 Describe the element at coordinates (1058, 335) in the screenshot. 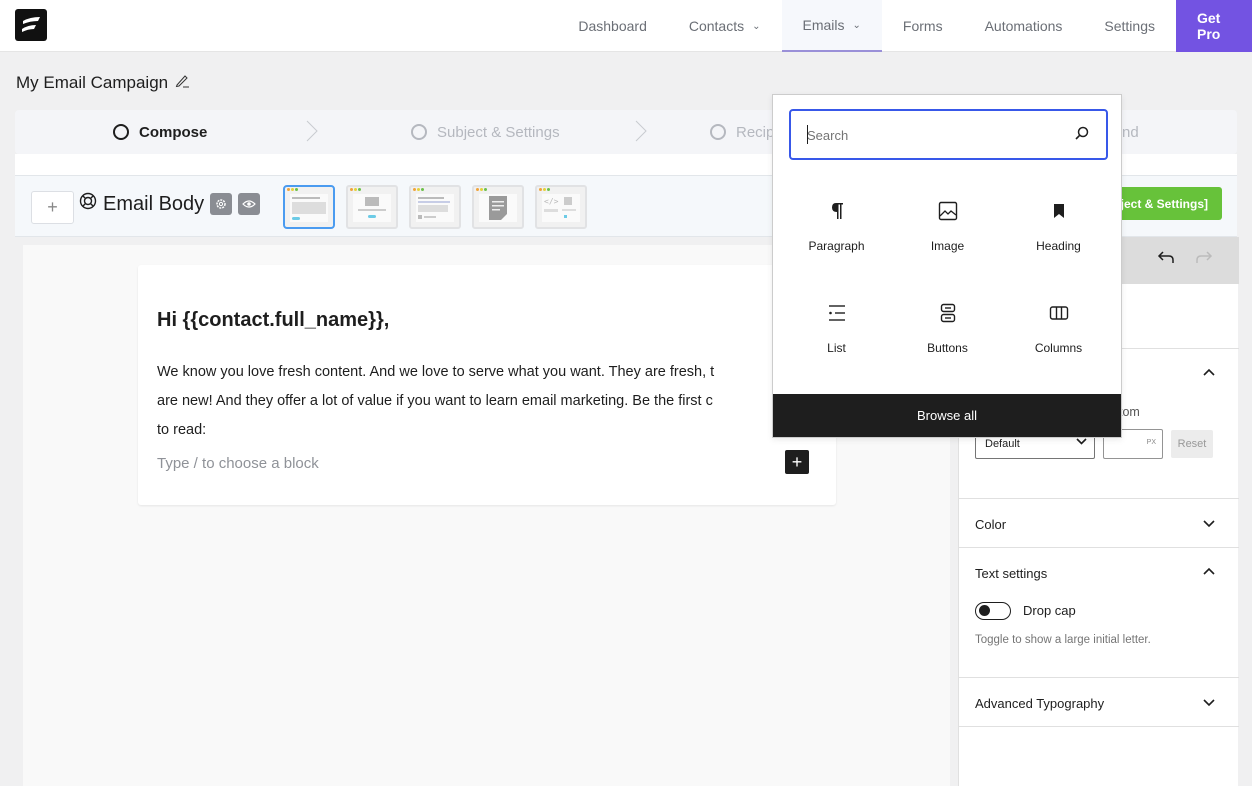

I see `block-columns: Columns` at that location.